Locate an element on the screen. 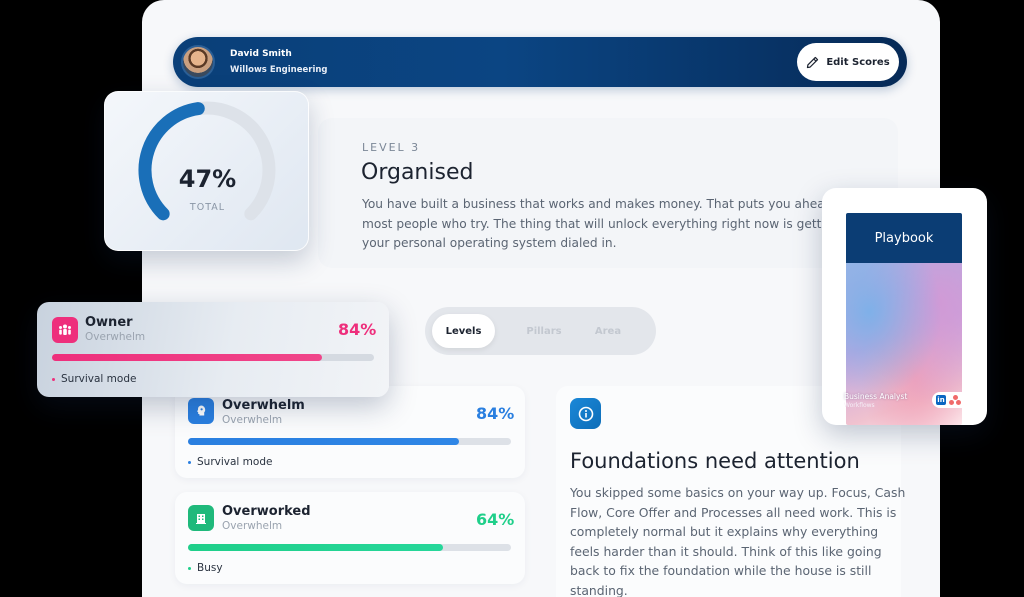  overworked-subtitle: Overwhelm is located at coordinates (252, 526).